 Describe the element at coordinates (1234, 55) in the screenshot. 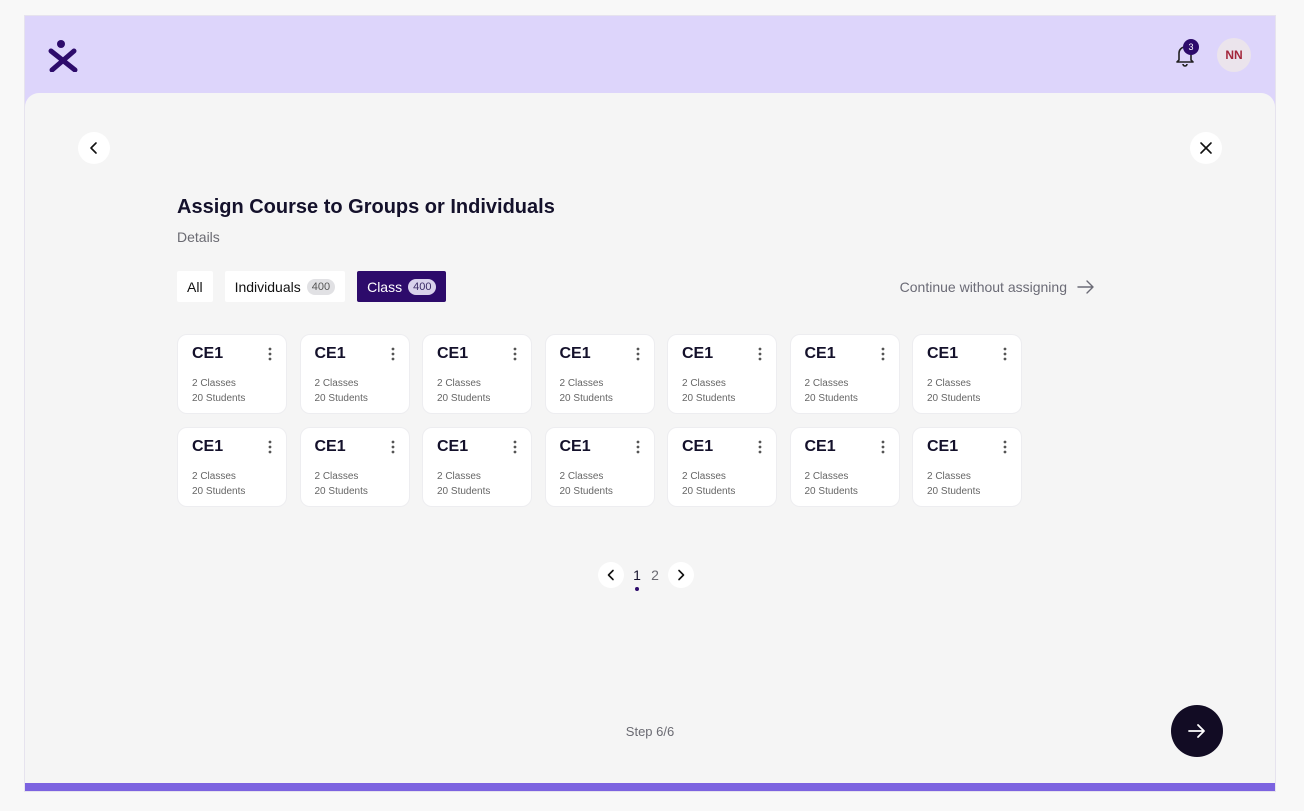

I see `avatar: NN` at that location.